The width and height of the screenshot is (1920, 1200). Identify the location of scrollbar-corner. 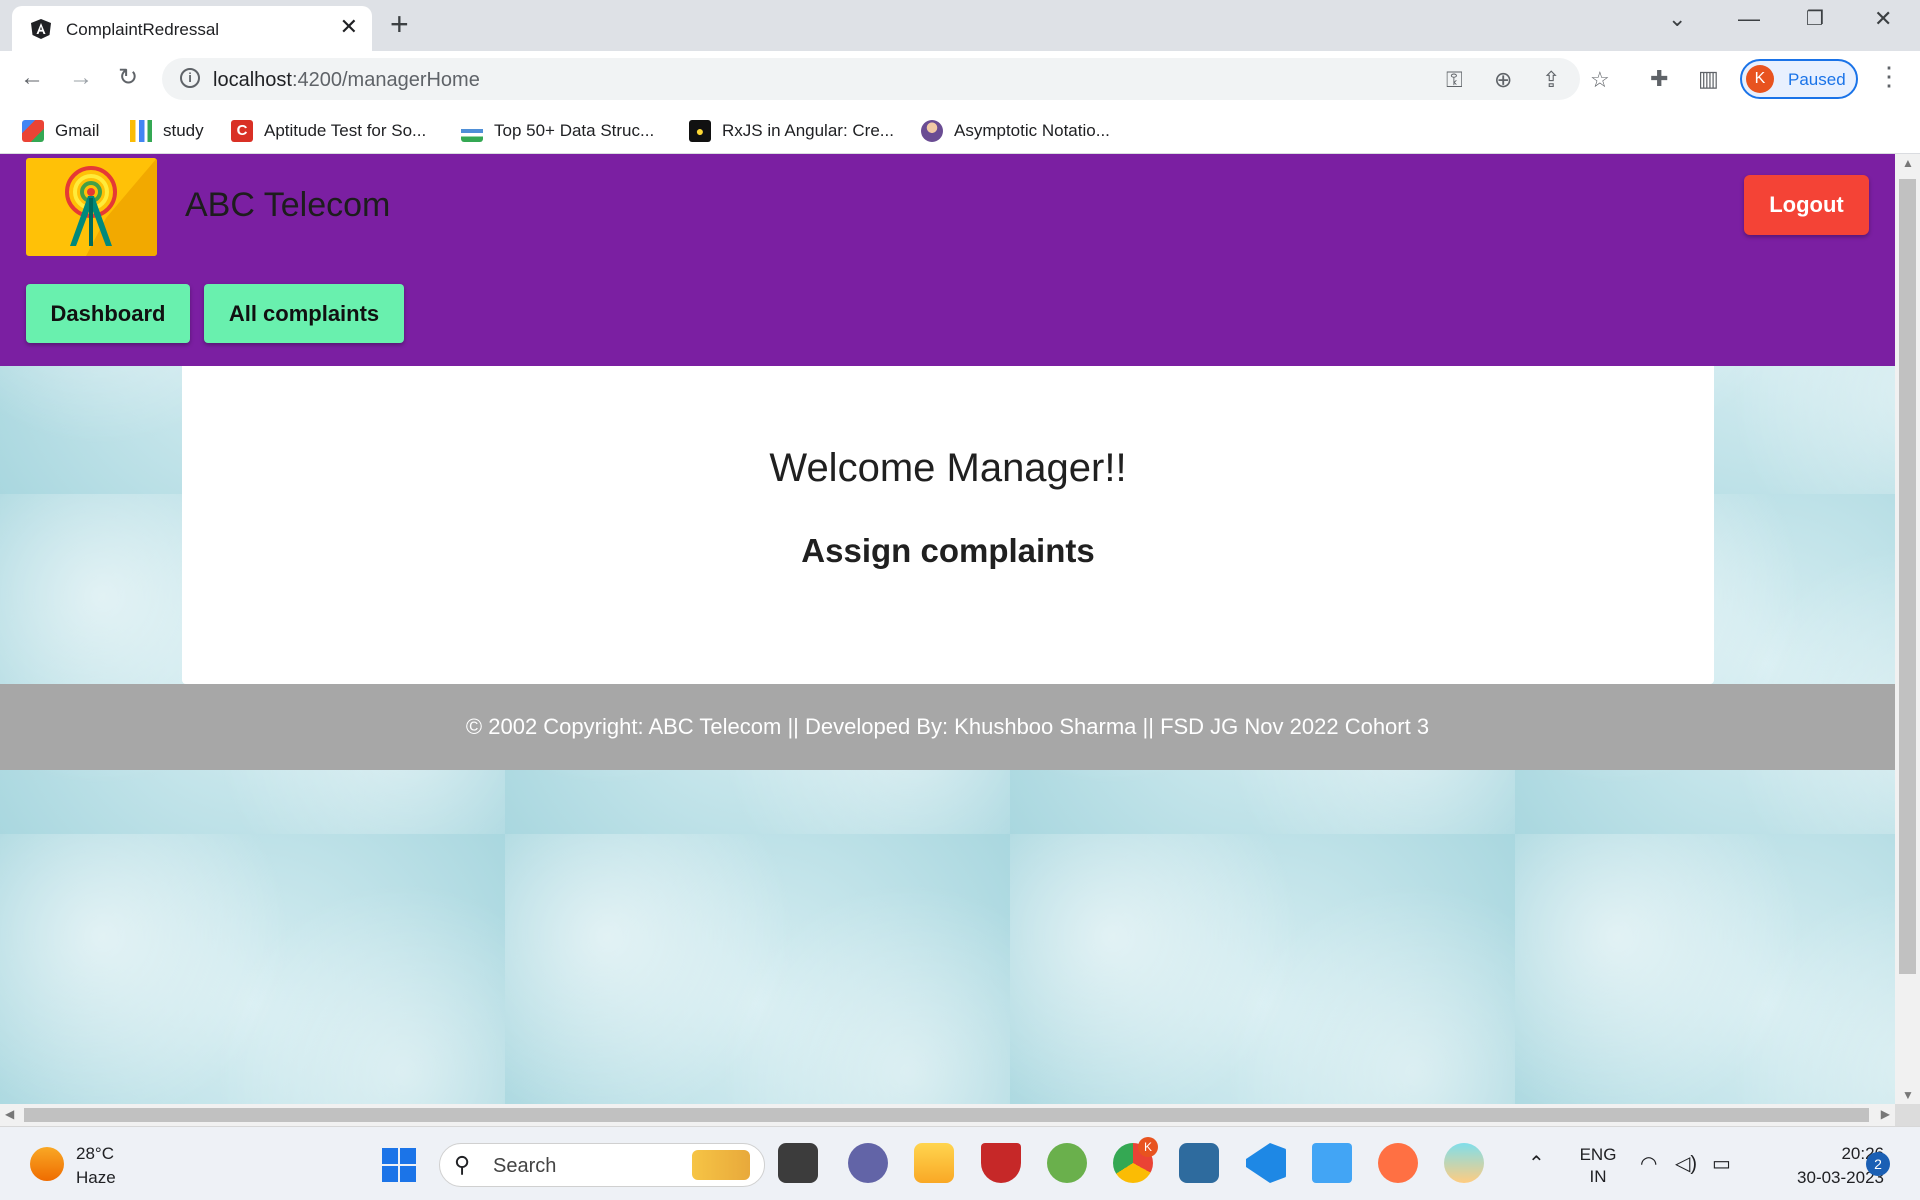
(1907, 1115).